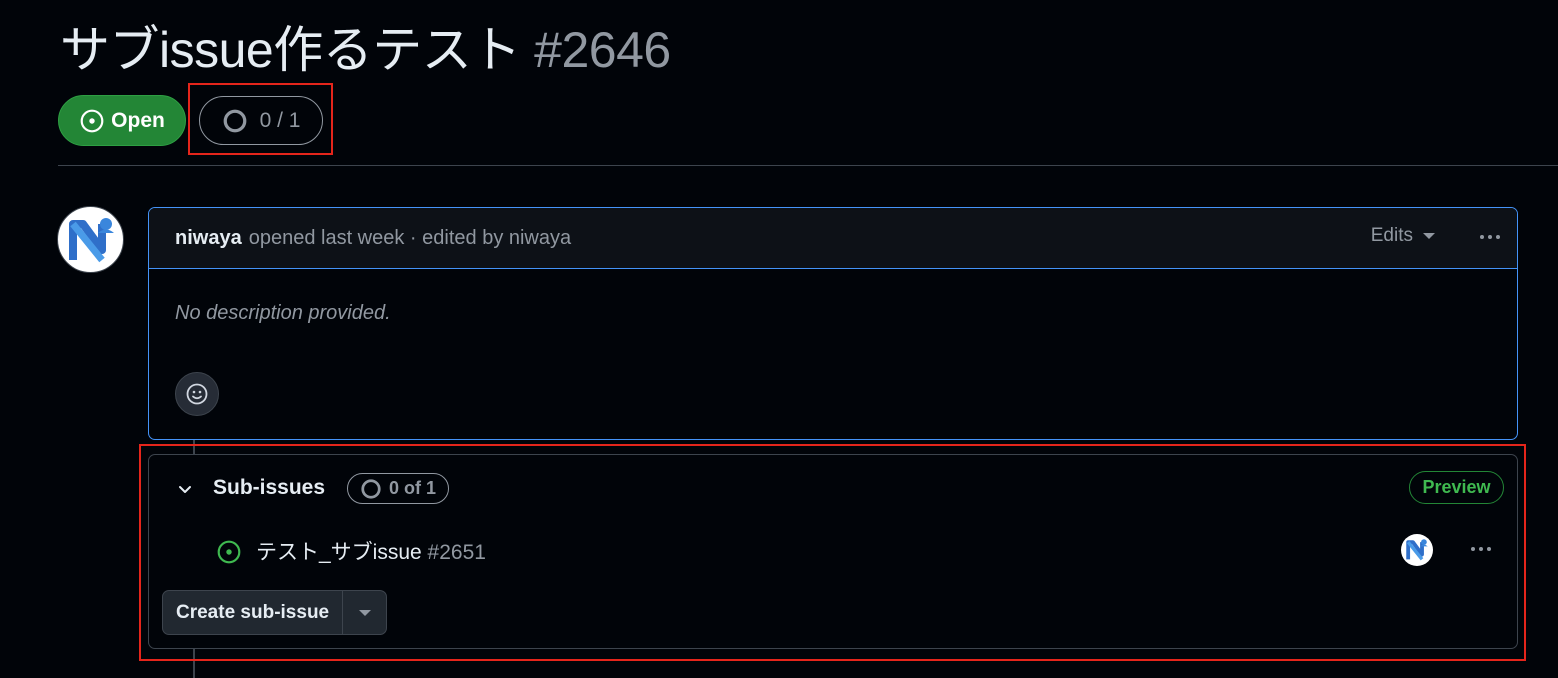  Describe the element at coordinates (260, 119) in the screenshot. I see `highlight-progress` at that location.